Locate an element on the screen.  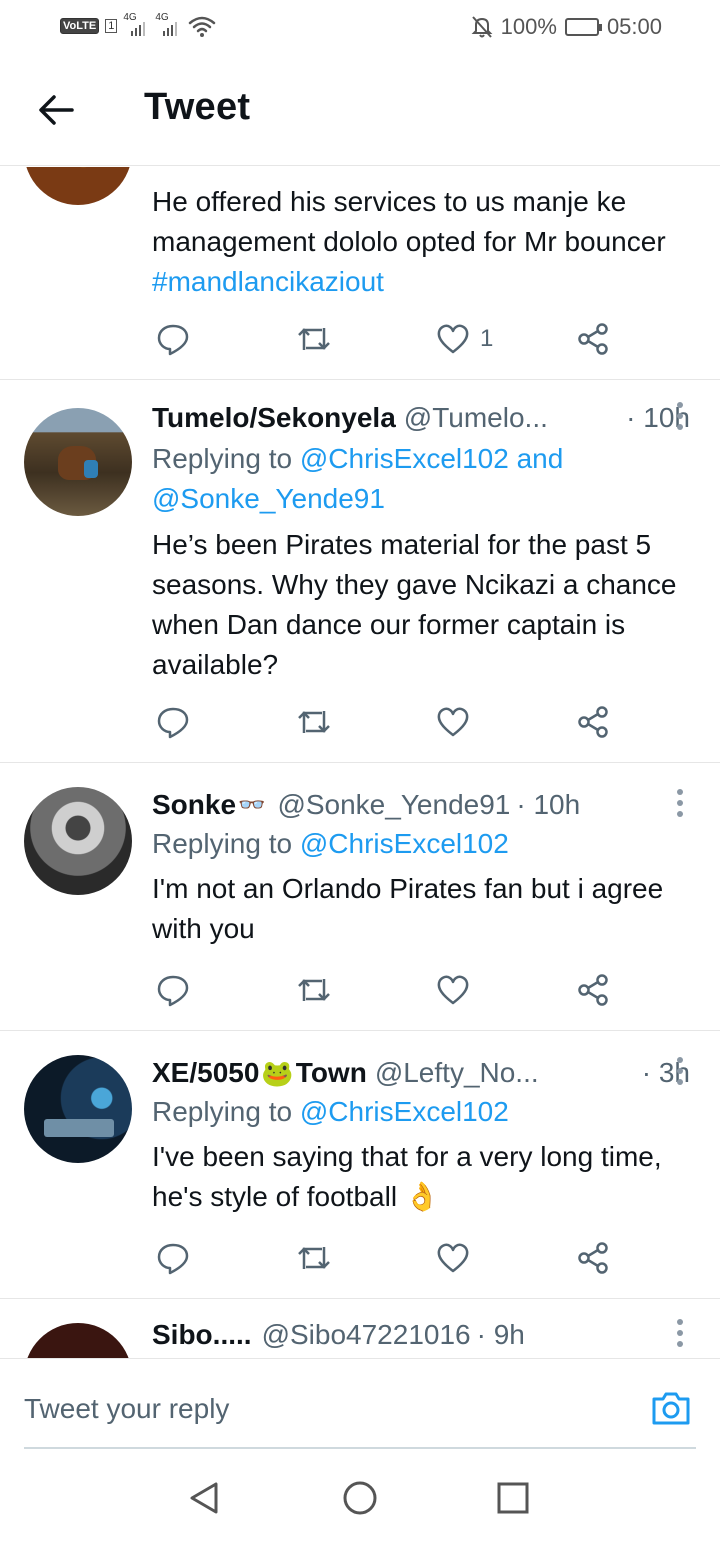
wifi-icon is located at coordinates (202, 26).